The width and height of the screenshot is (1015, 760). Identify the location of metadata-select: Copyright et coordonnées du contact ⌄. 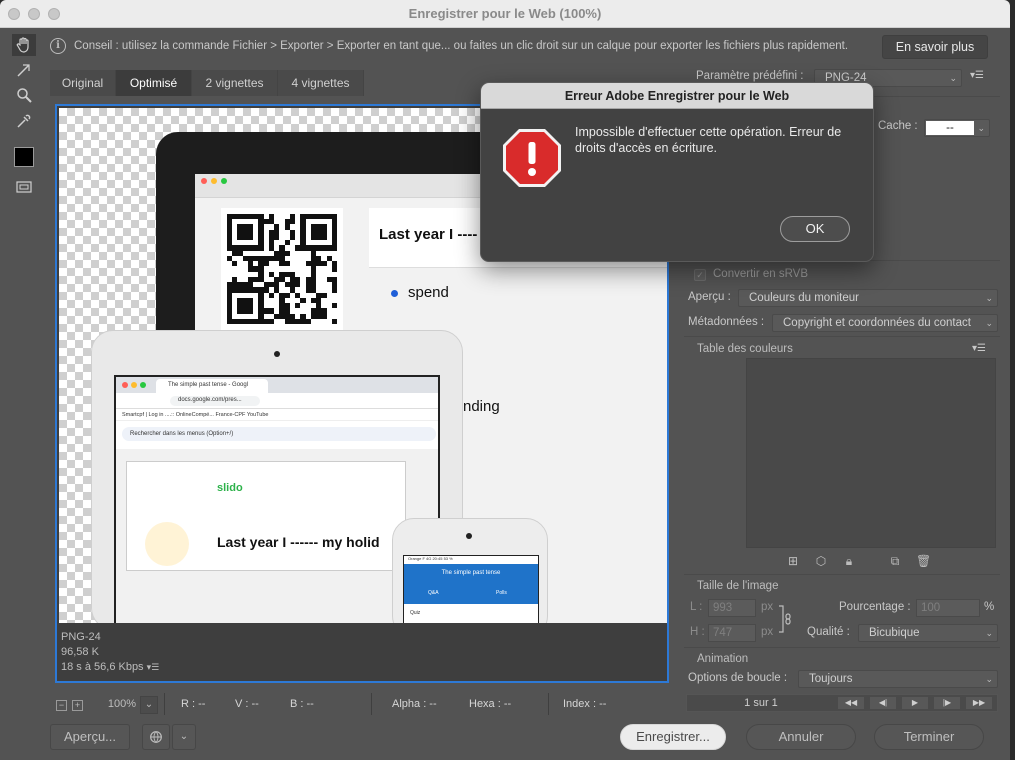
(885, 323).